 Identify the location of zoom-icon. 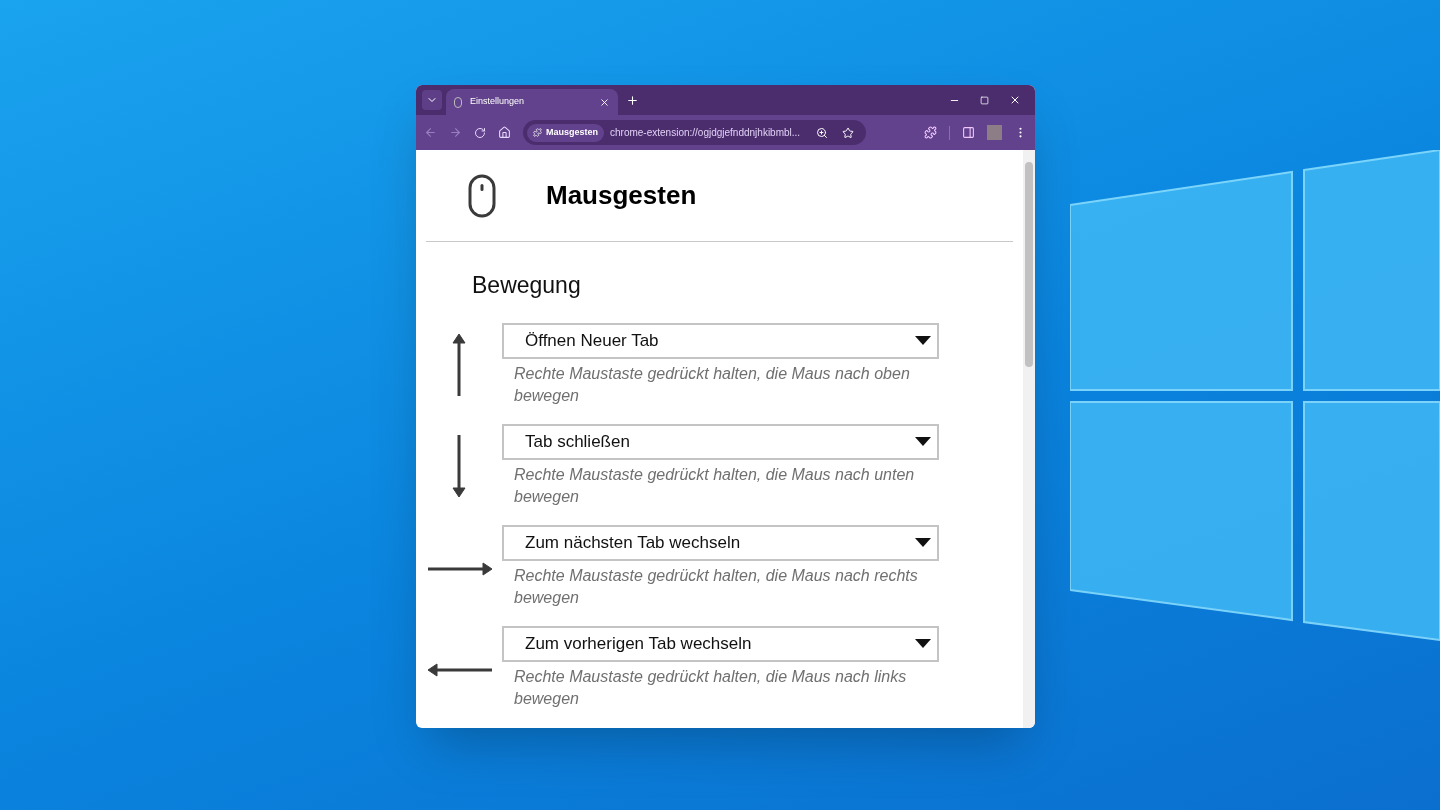
(822, 132).